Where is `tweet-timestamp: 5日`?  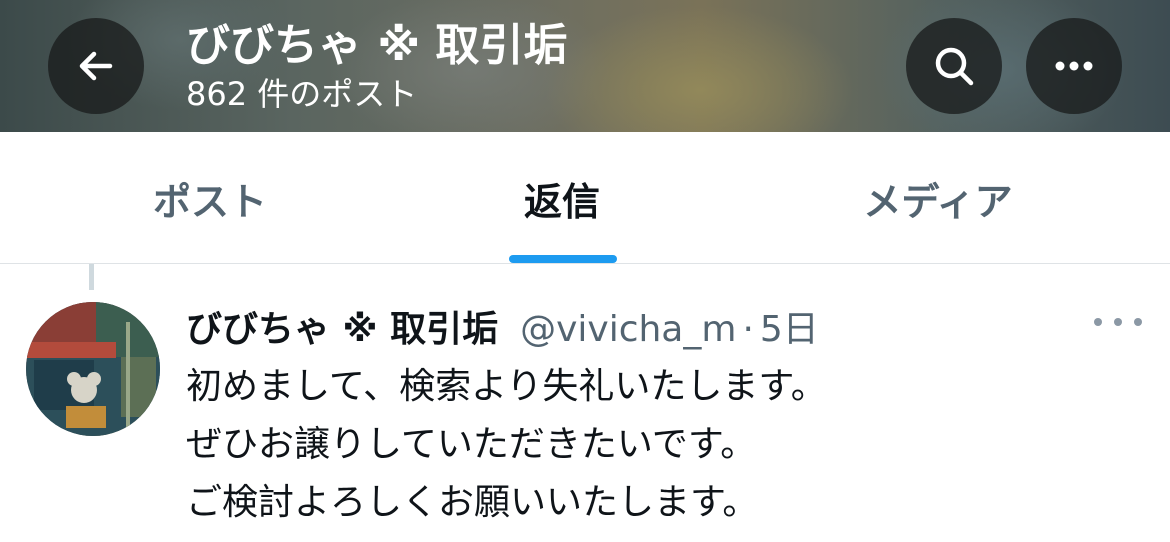
tweet-timestamp: 5日 is located at coordinates (789, 326).